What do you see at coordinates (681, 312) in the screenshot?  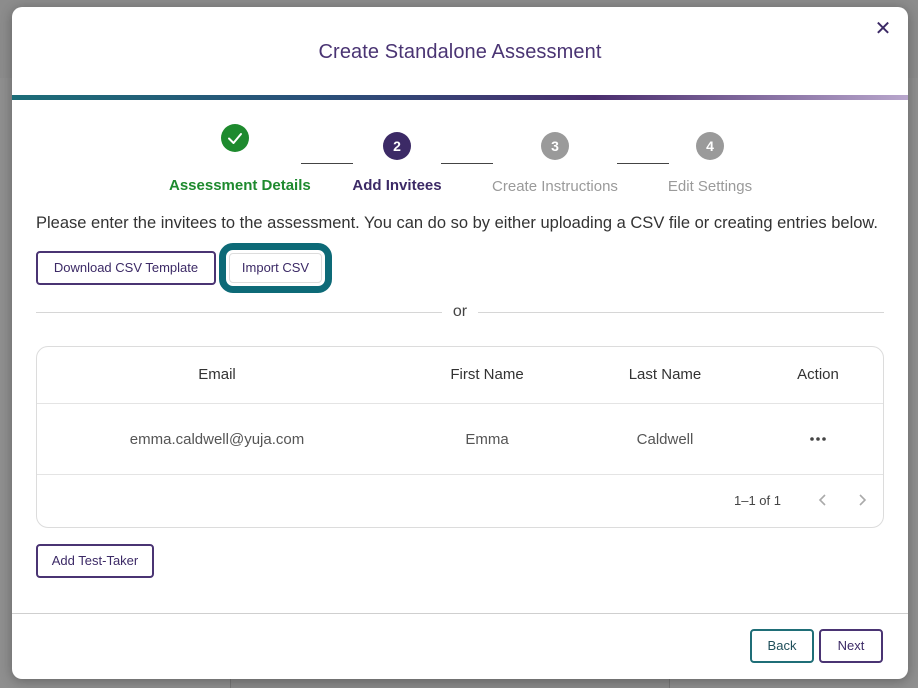 I see `divider-line-right` at bounding box center [681, 312].